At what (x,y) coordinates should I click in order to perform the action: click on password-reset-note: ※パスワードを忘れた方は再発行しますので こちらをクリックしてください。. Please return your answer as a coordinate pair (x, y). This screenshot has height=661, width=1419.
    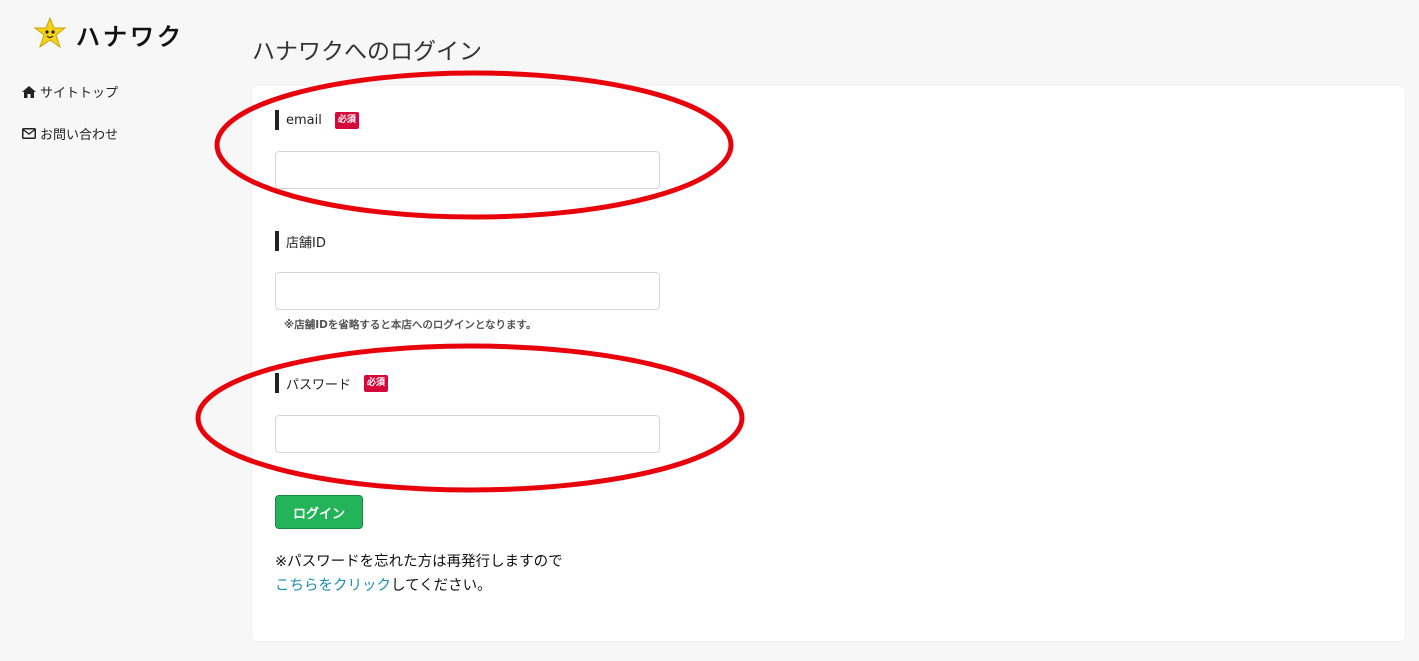
    Looking at the image, I should click on (419, 574).